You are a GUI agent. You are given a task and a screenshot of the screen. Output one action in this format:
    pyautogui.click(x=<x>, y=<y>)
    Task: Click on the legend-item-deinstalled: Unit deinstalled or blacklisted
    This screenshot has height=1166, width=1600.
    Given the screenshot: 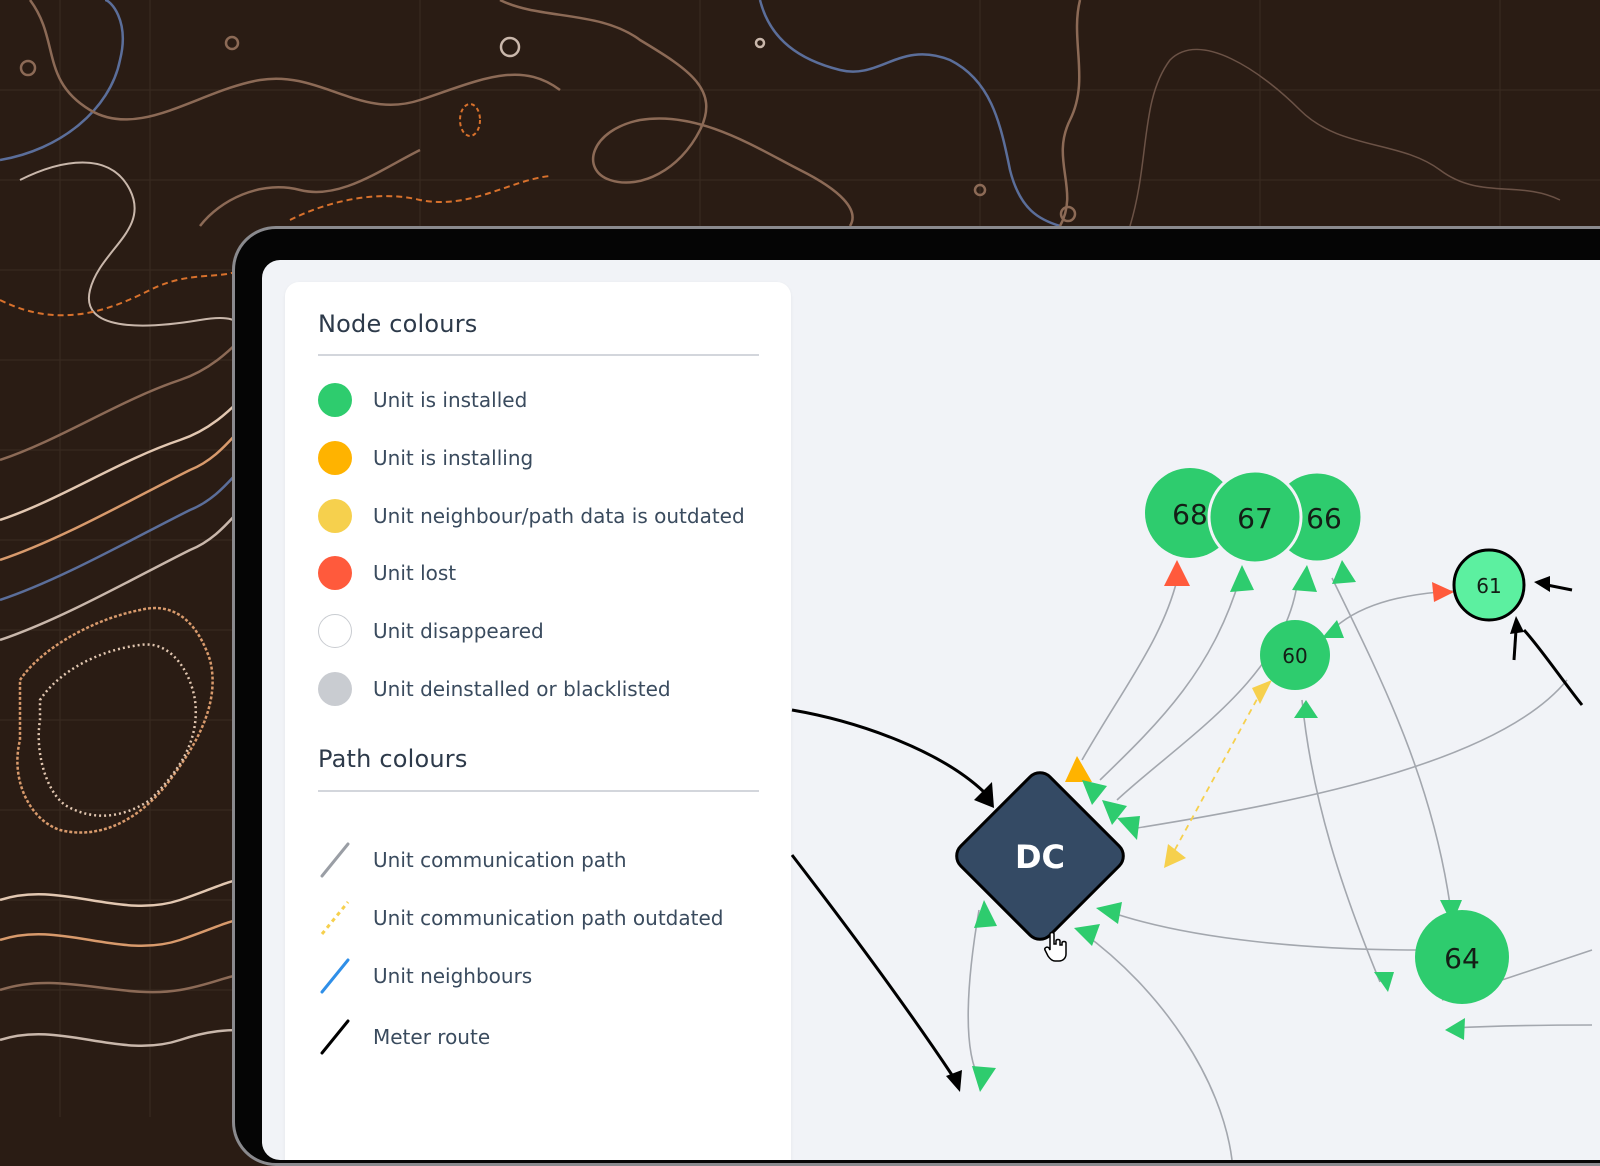 What is the action you would take?
    pyautogui.click(x=494, y=689)
    